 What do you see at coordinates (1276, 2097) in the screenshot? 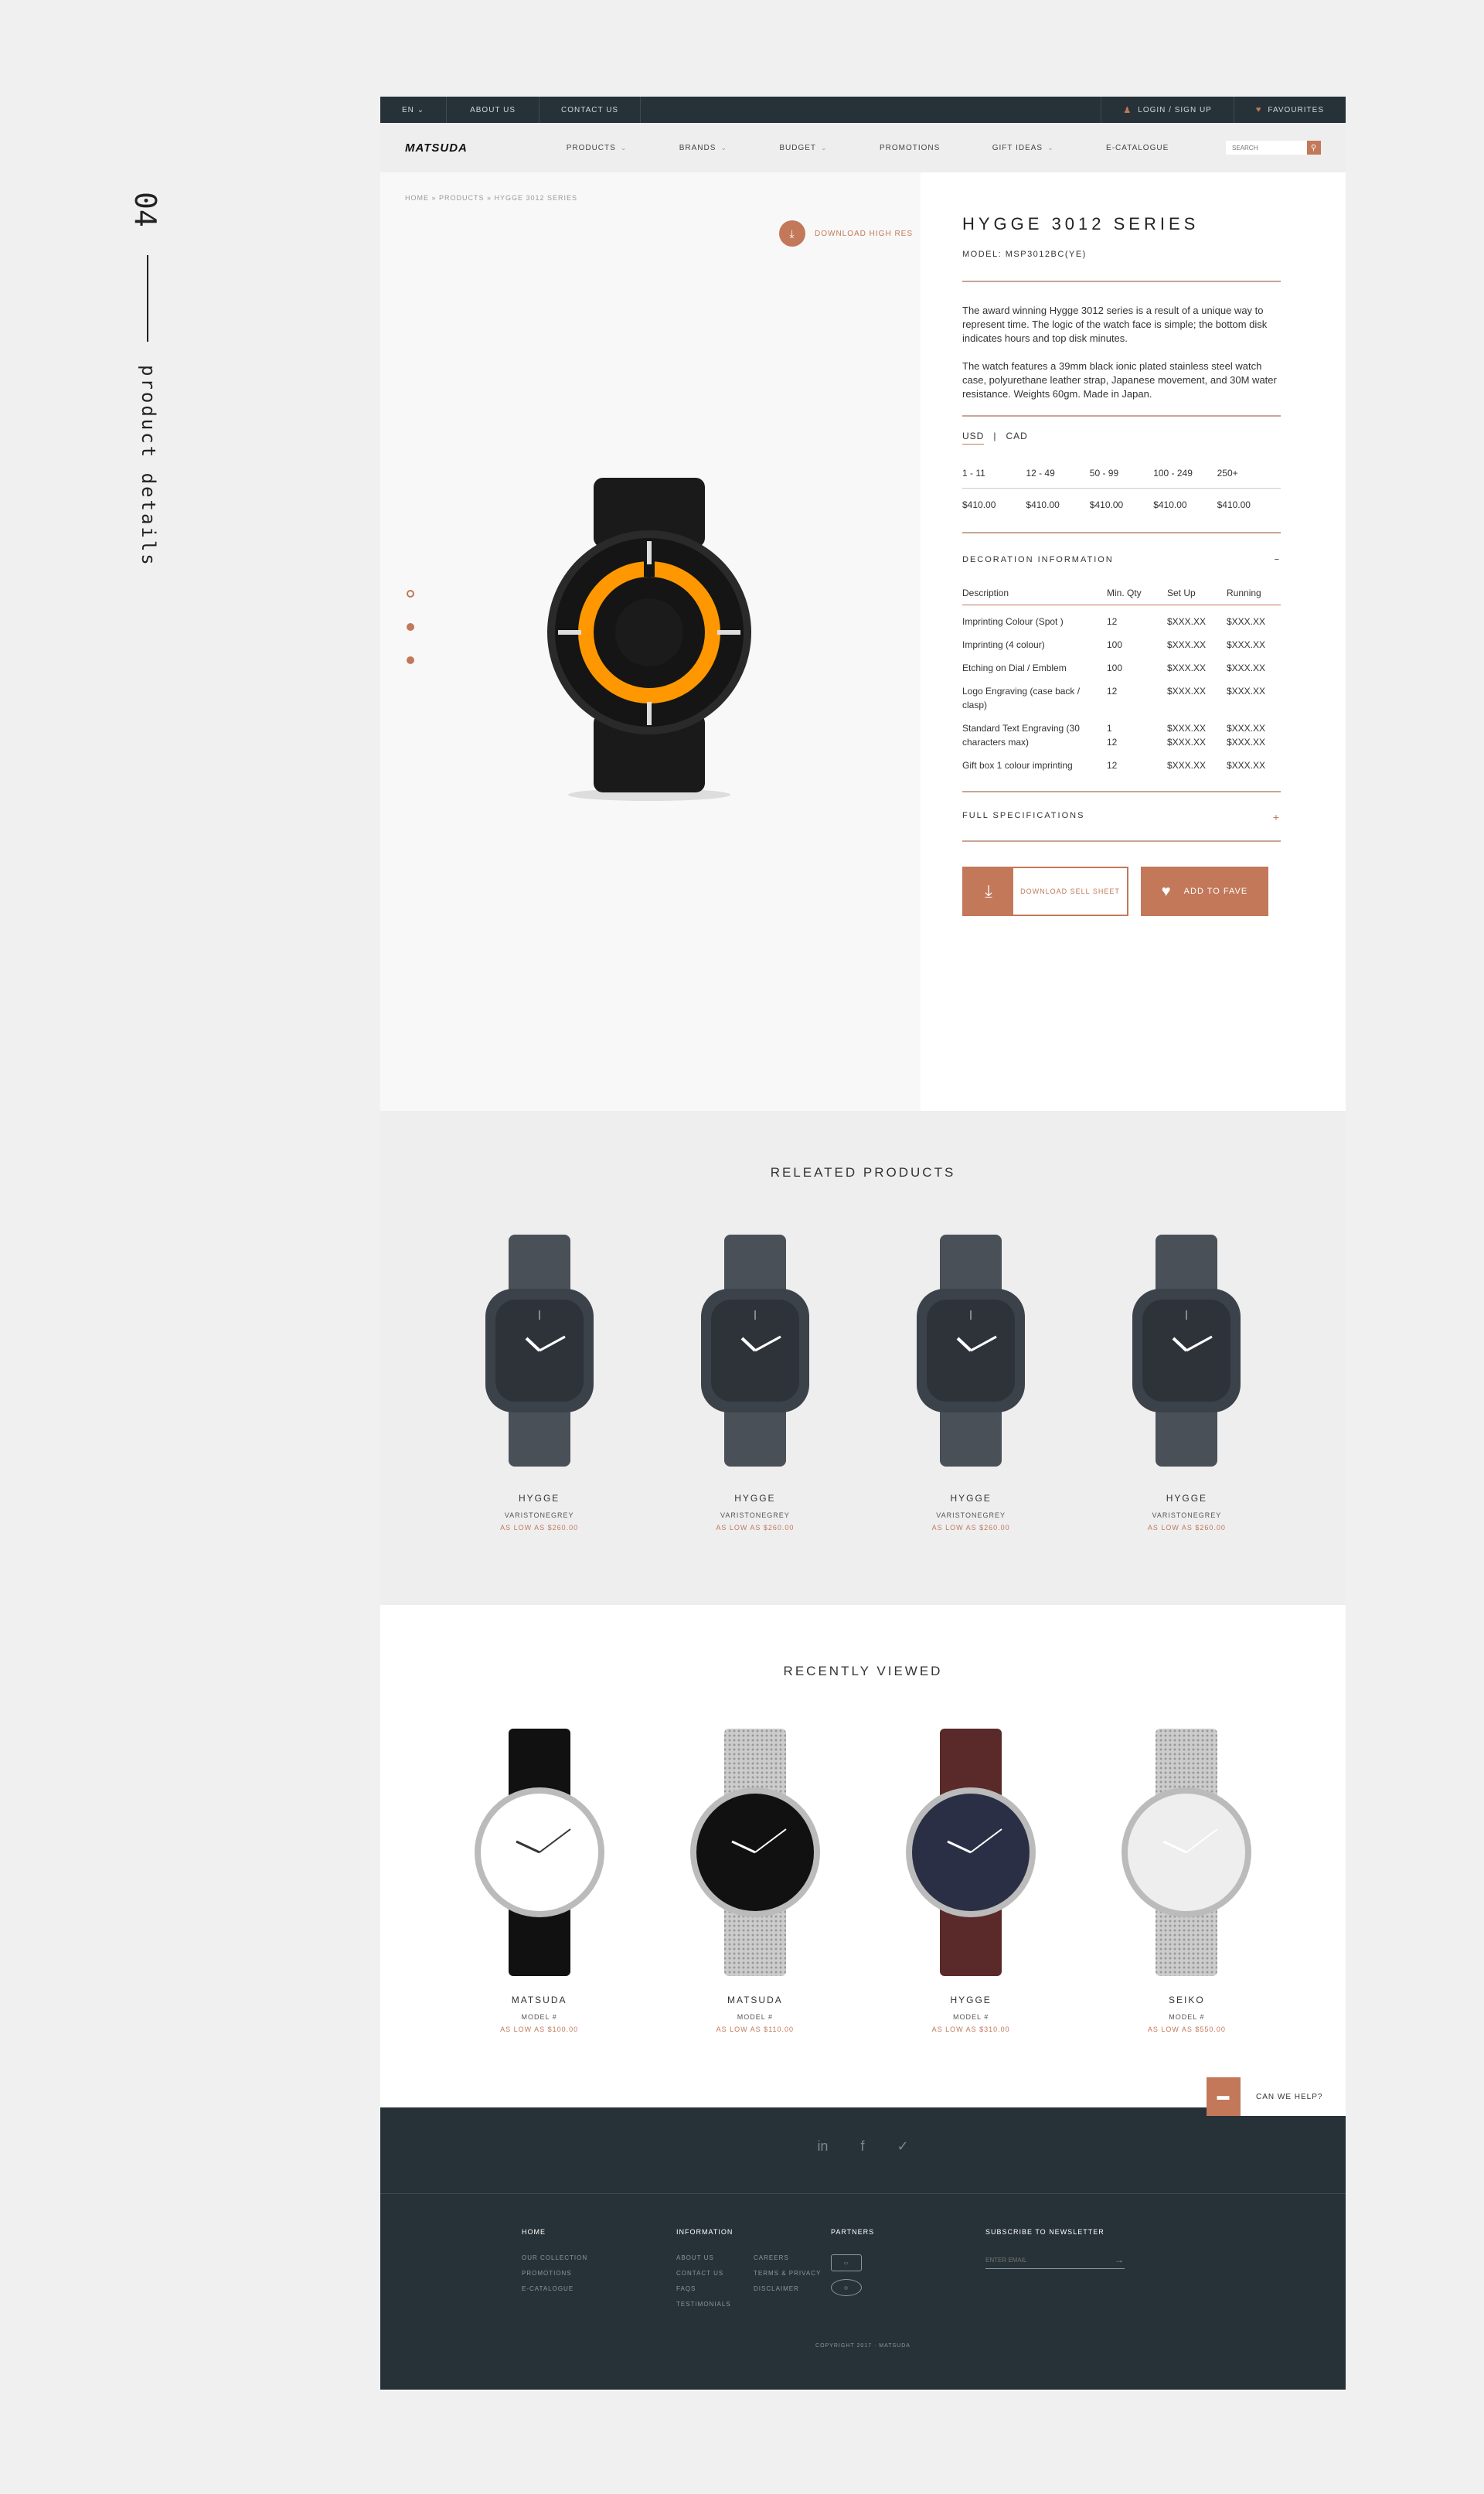
I see `help-chat-button: ▬ CAN WE HELP?` at bounding box center [1276, 2097].